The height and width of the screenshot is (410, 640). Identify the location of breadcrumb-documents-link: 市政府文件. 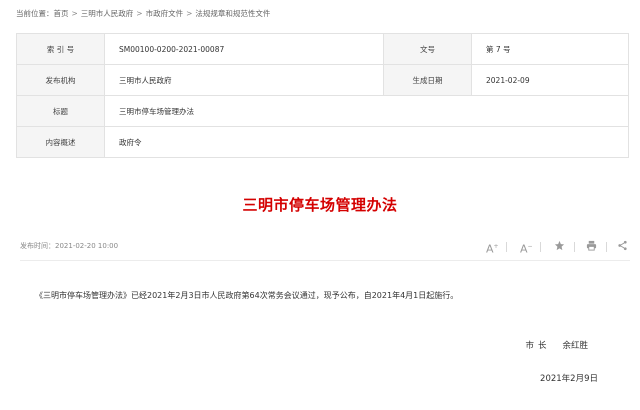
(165, 13).